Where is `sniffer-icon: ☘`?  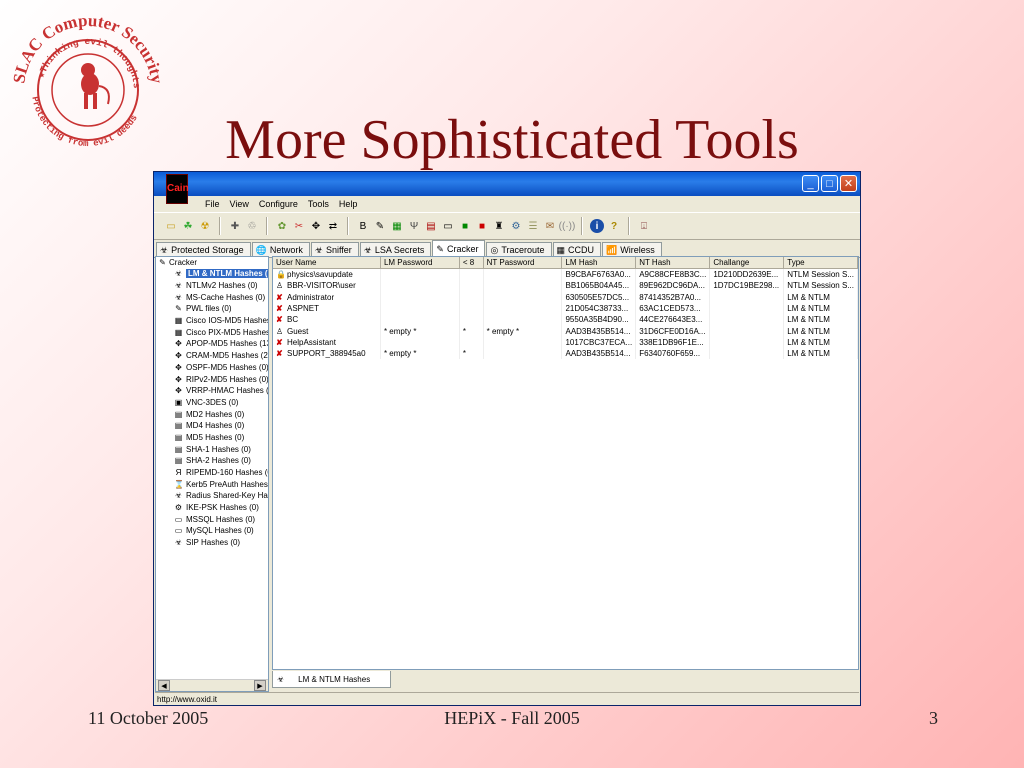 sniffer-icon: ☘ is located at coordinates (188, 226).